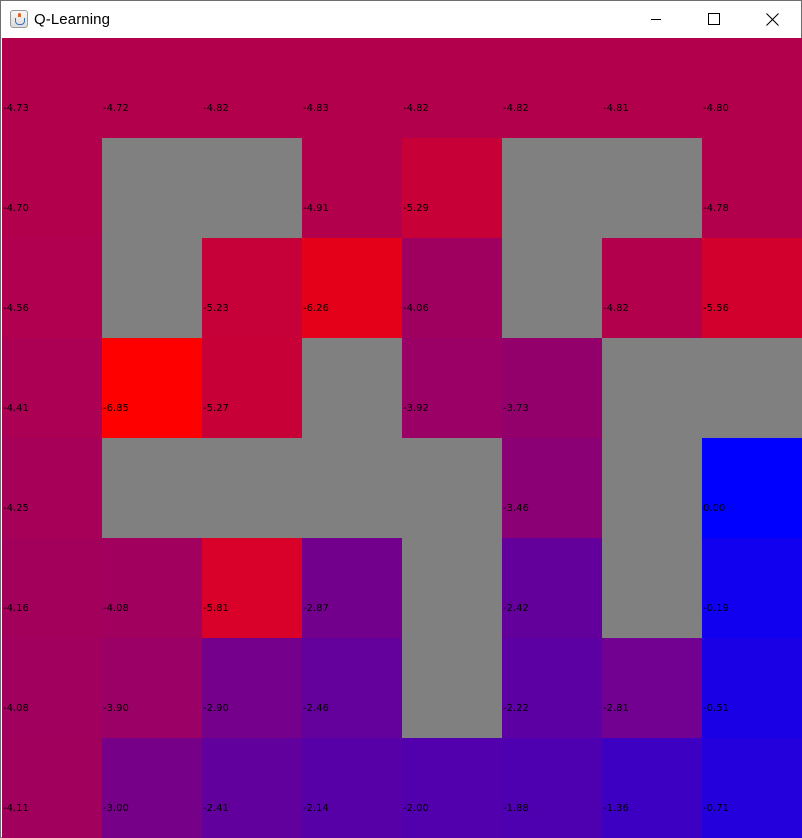  What do you see at coordinates (152, 688) in the screenshot?
I see `state-cell: -3.90` at bounding box center [152, 688].